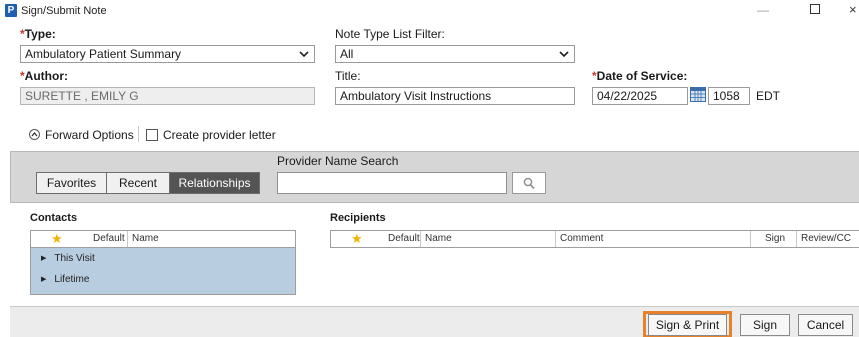 The image size is (859, 337). Describe the element at coordinates (138, 183) in the screenshot. I see `tab-recent: Recent` at that location.